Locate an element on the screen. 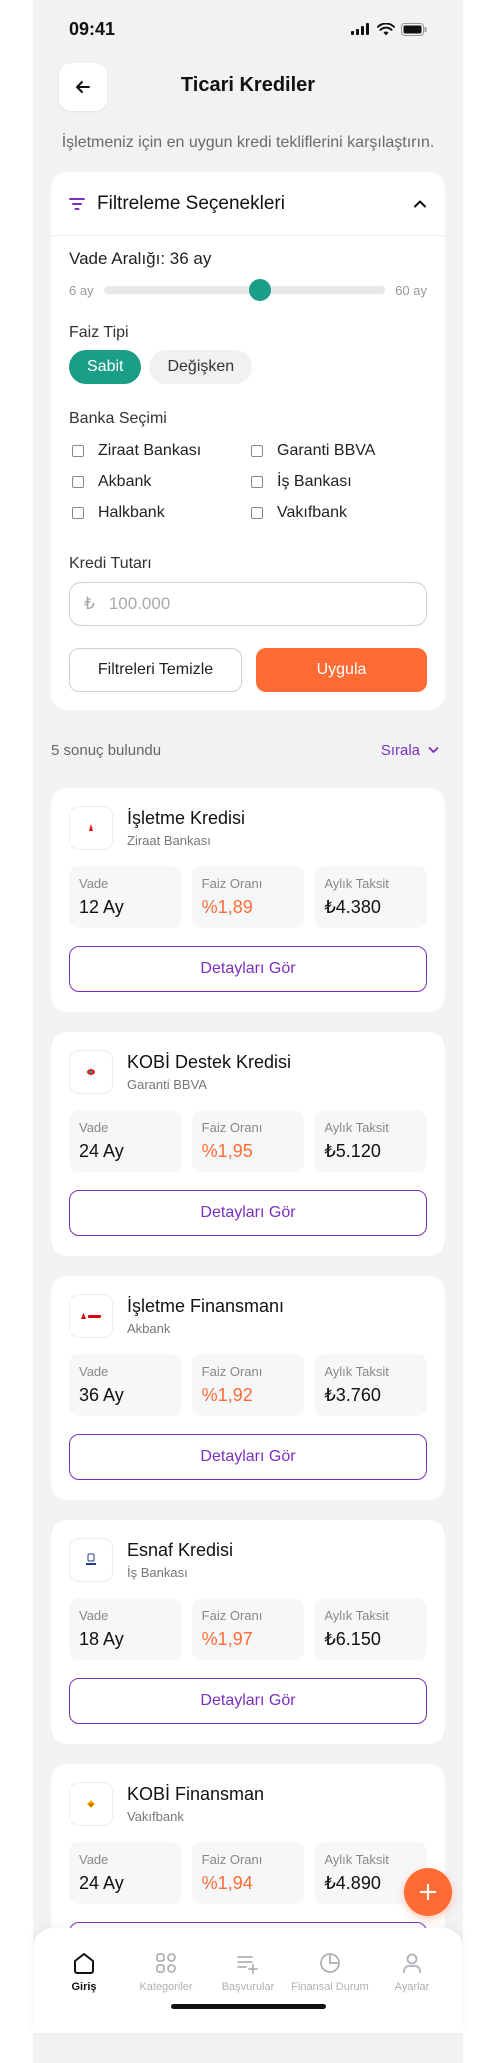  loan-name: KOBİ Finansman is located at coordinates (196, 1794).